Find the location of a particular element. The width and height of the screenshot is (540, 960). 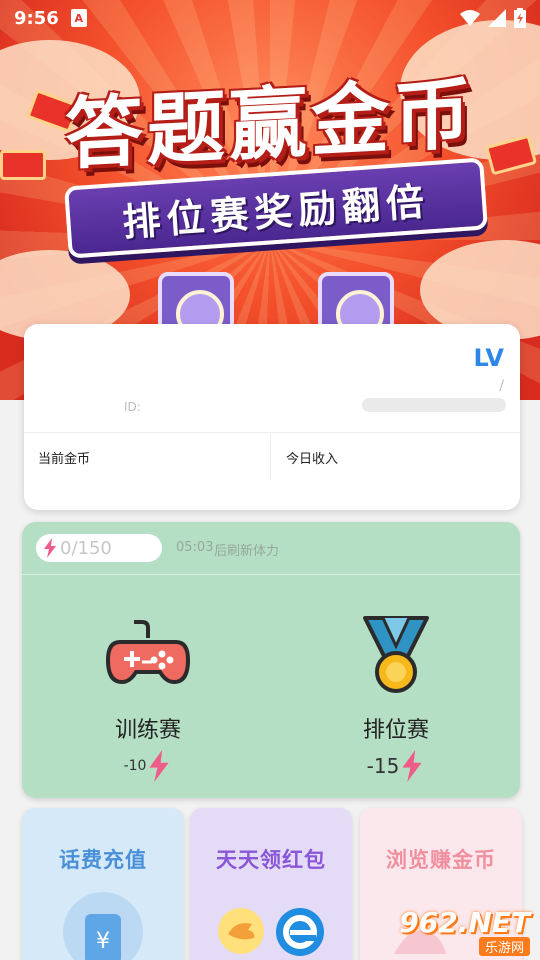

daily-red-packet-label: 天天领红包 is located at coordinates (271, 860).